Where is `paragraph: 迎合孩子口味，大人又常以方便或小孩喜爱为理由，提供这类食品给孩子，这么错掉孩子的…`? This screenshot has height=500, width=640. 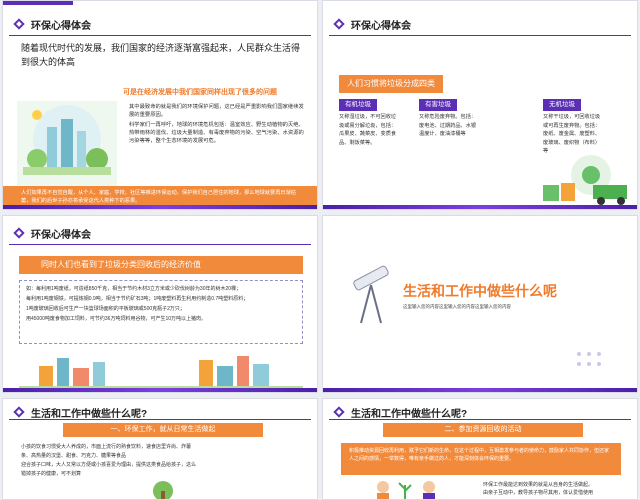
paragraph: 迎合孩子口味，大人又常以方便或小孩喜爱为理由，提供这类食品给孩子，这么错掉孩子的… is located at coordinates (109, 469).